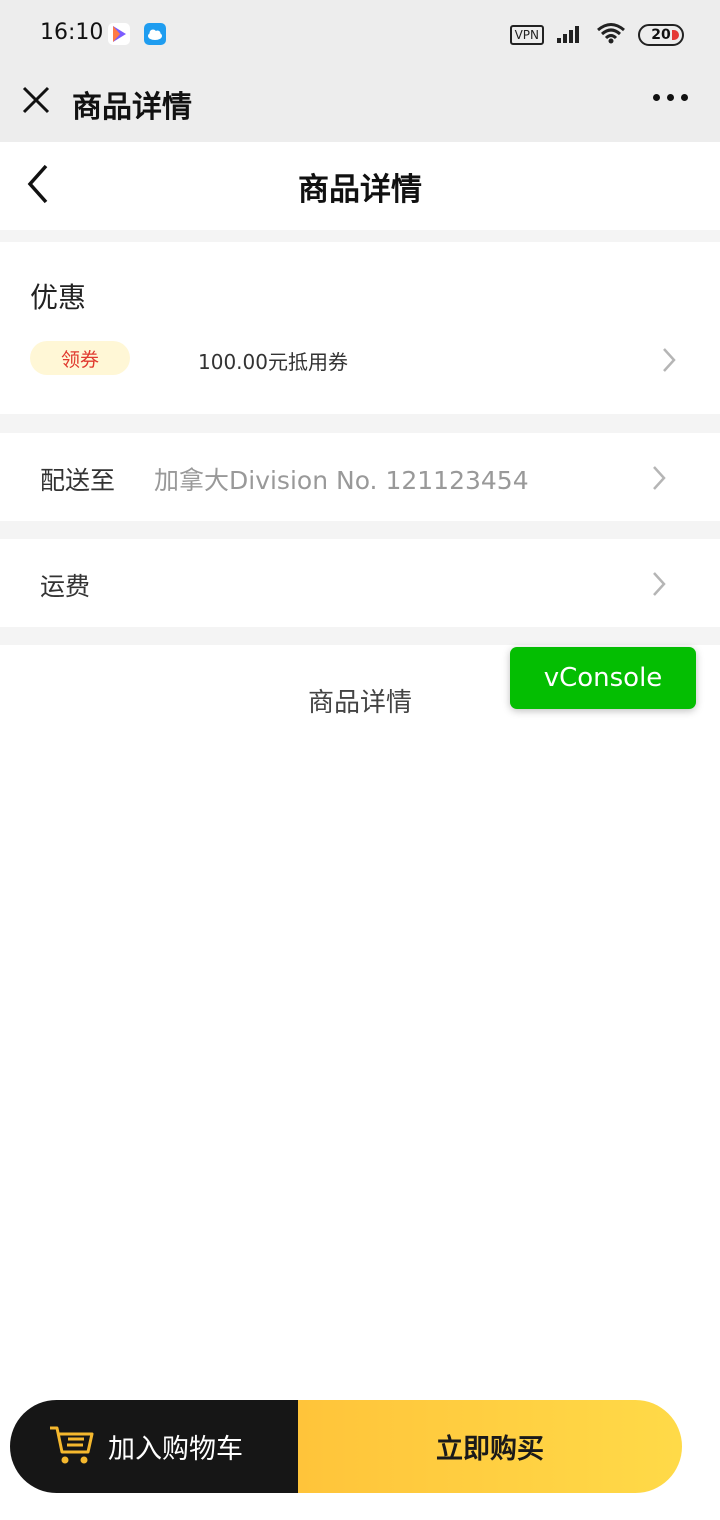 The height and width of the screenshot is (1520, 720). I want to click on close-icon, so click(36, 100).